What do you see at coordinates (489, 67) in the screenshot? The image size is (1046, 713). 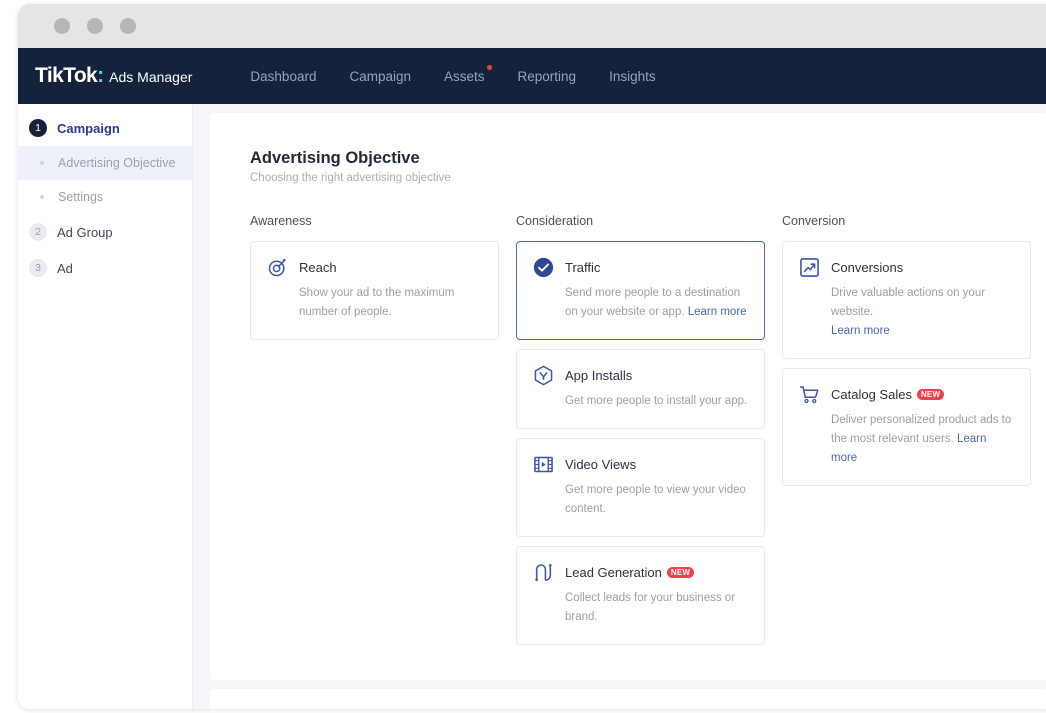 I see `notification-dot-icon` at bounding box center [489, 67].